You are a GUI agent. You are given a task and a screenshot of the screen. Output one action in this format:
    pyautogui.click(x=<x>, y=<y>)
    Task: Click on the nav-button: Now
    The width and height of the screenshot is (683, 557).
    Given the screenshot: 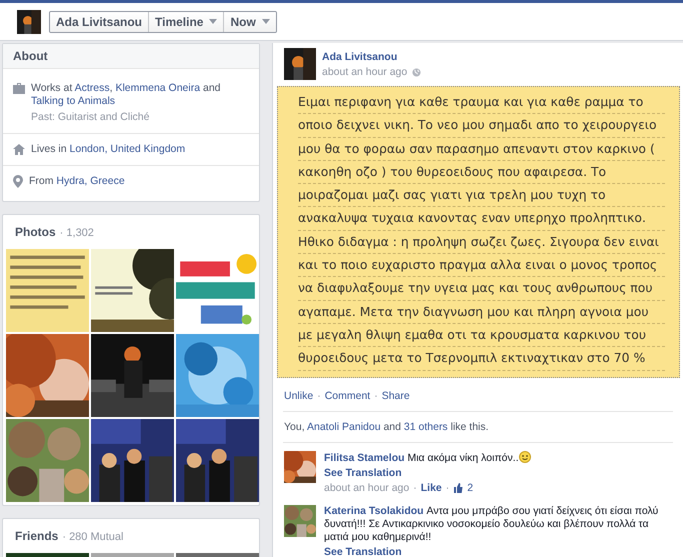 What is the action you would take?
    pyautogui.click(x=249, y=22)
    